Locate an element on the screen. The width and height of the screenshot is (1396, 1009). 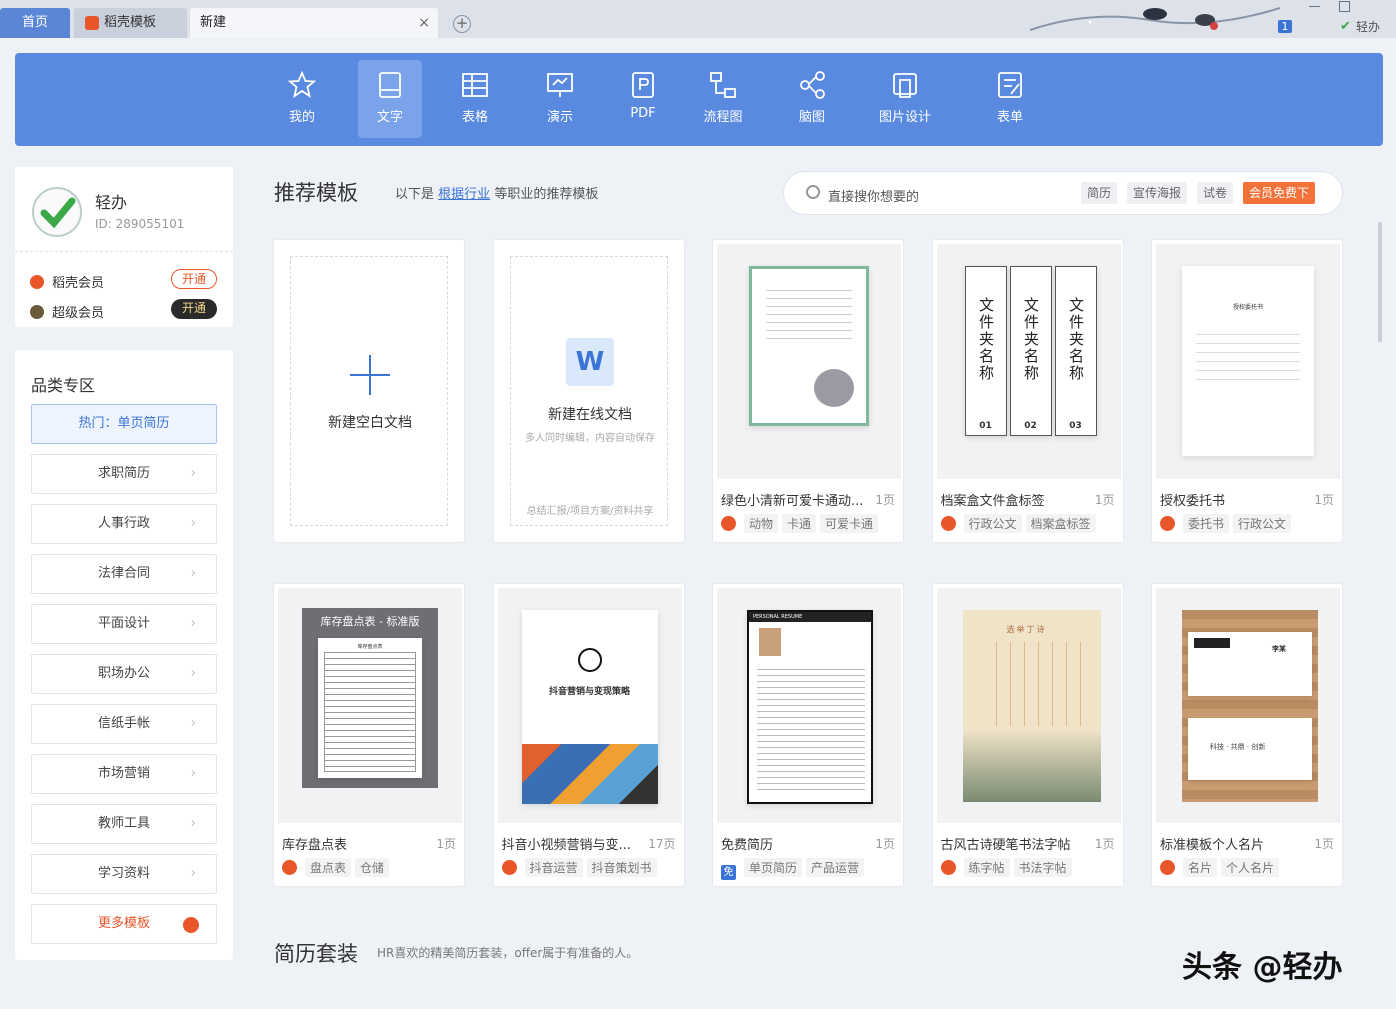
sidebar-item: 职场办公 › is located at coordinates (124, 674).